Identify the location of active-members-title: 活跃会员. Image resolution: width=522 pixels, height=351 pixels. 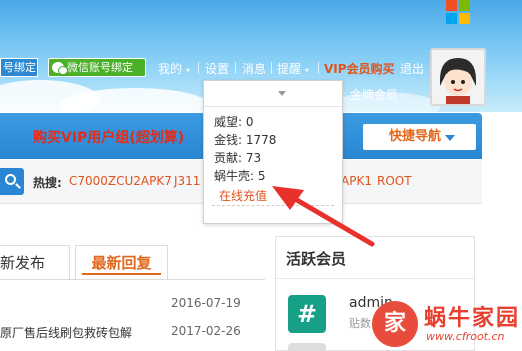
(316, 259).